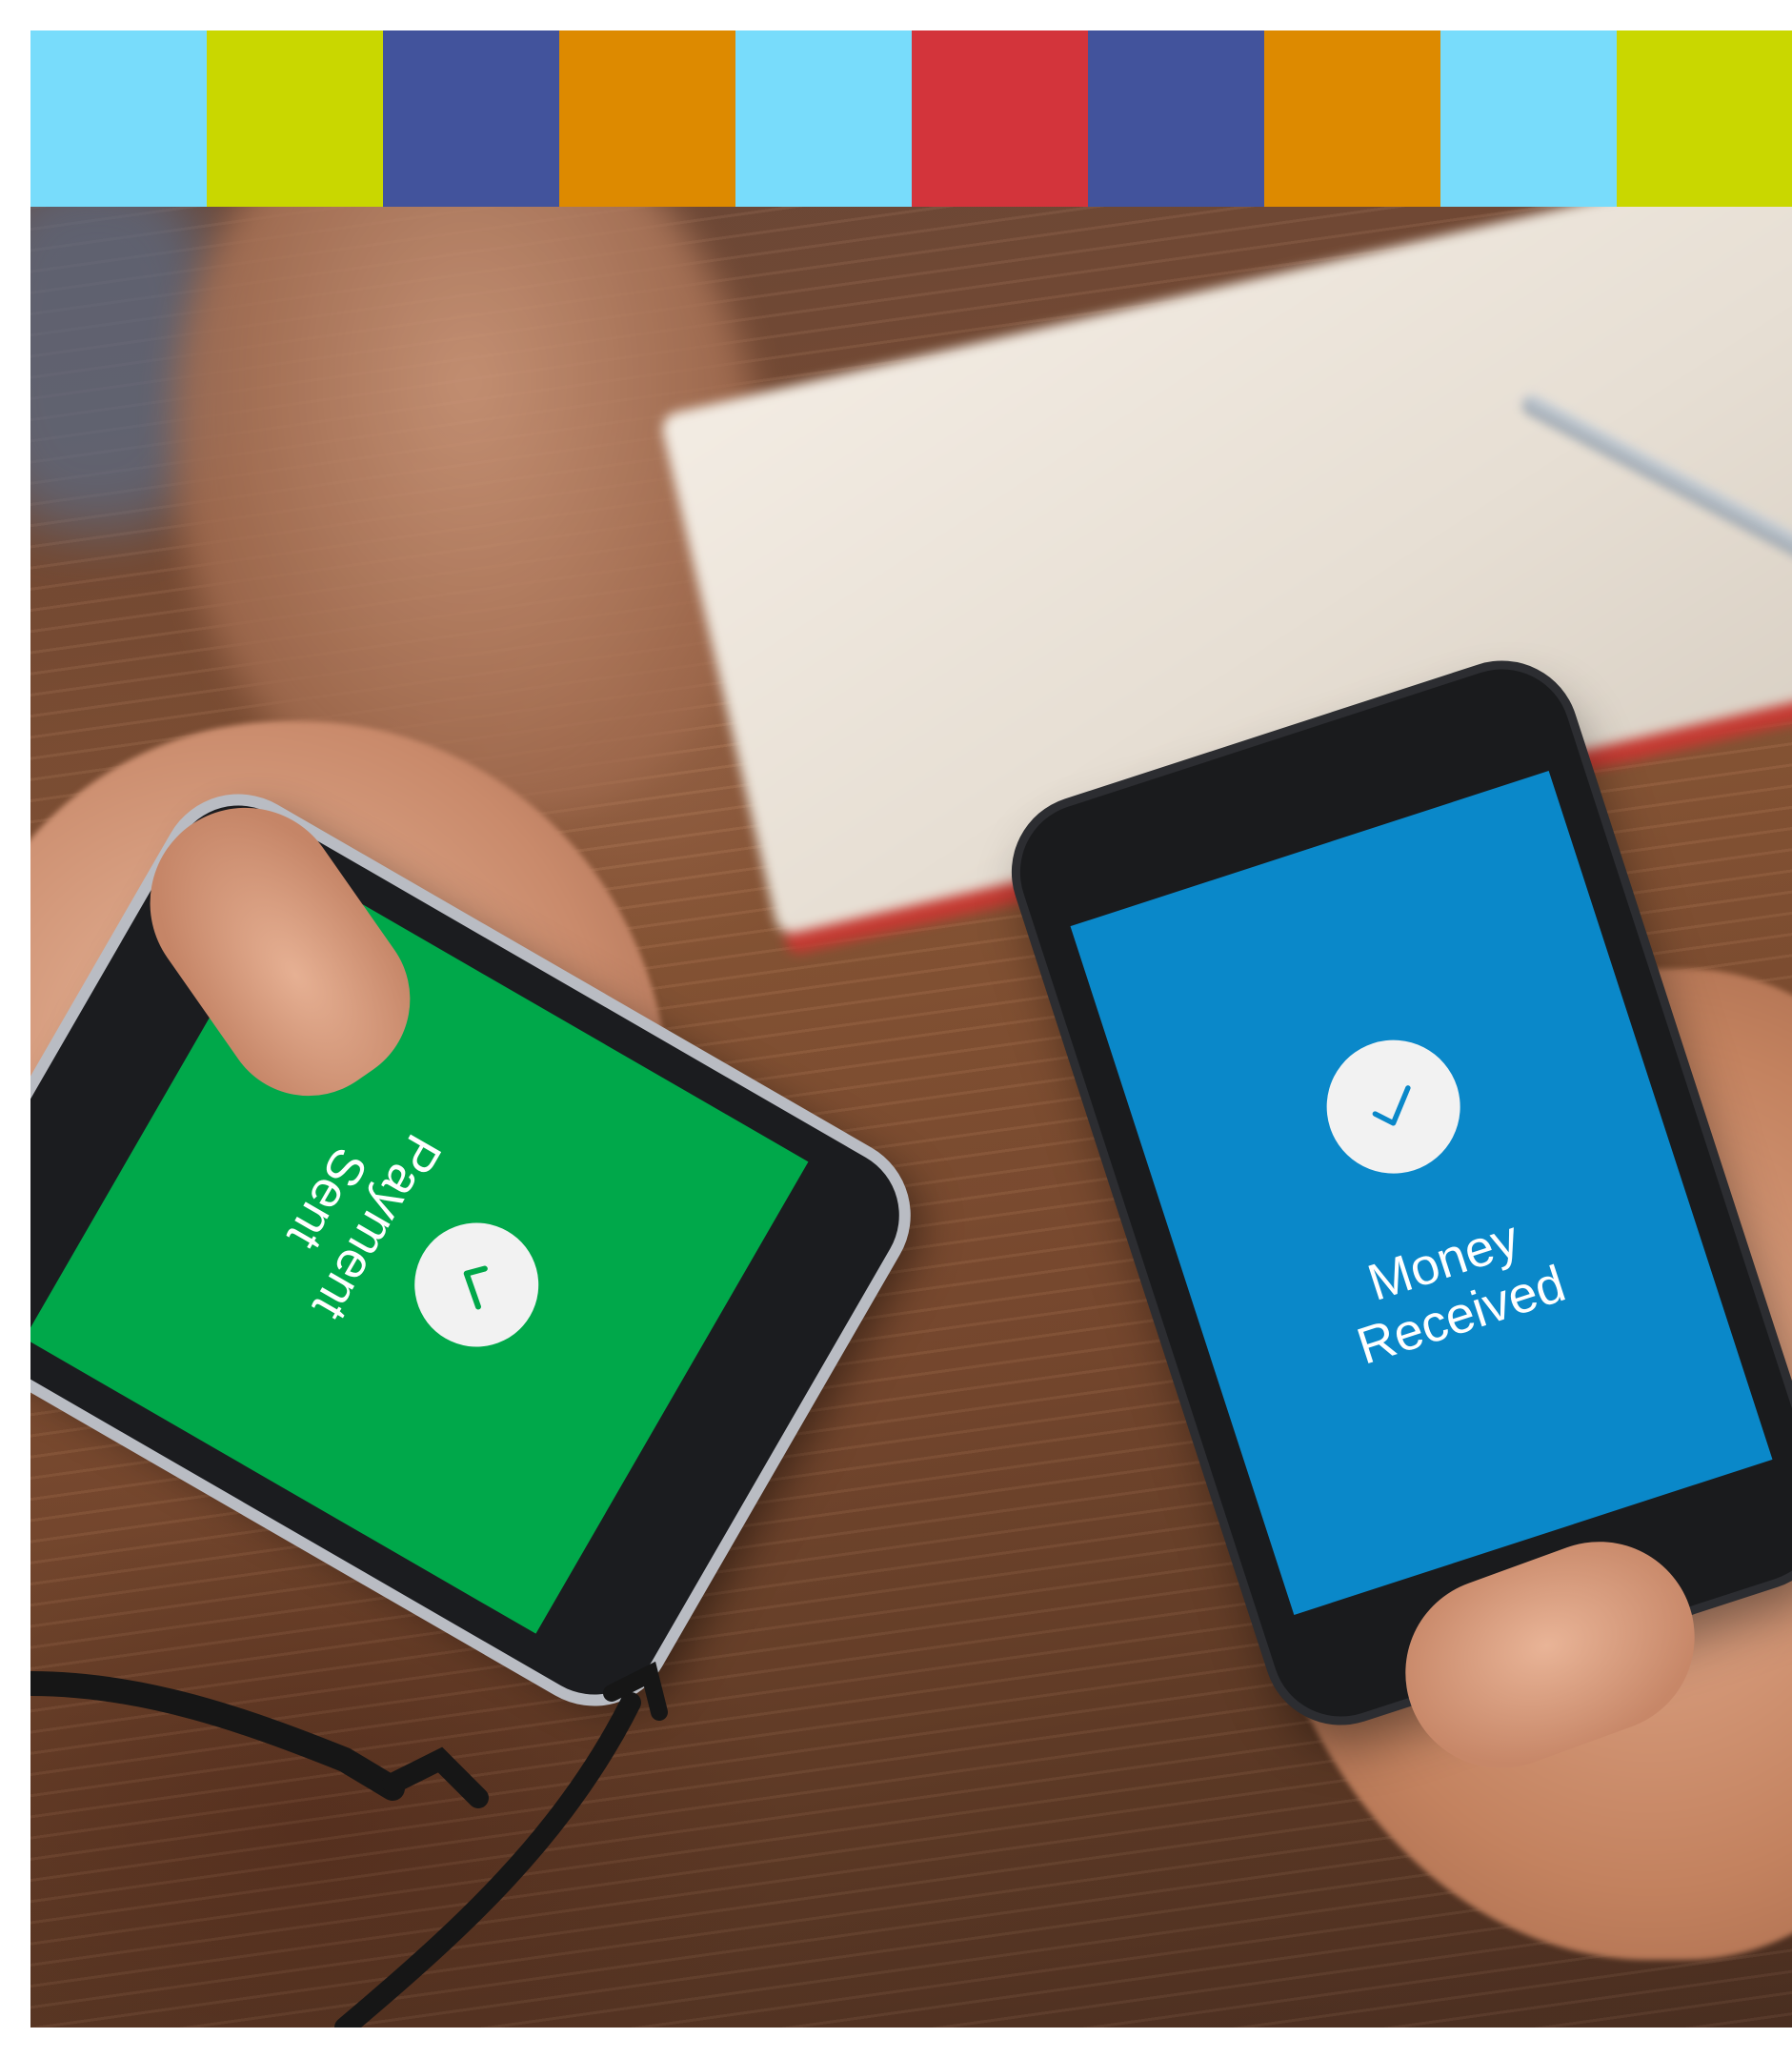 The height and width of the screenshot is (2058, 1792). I want to click on color-stripe-banner, so click(911, 118).